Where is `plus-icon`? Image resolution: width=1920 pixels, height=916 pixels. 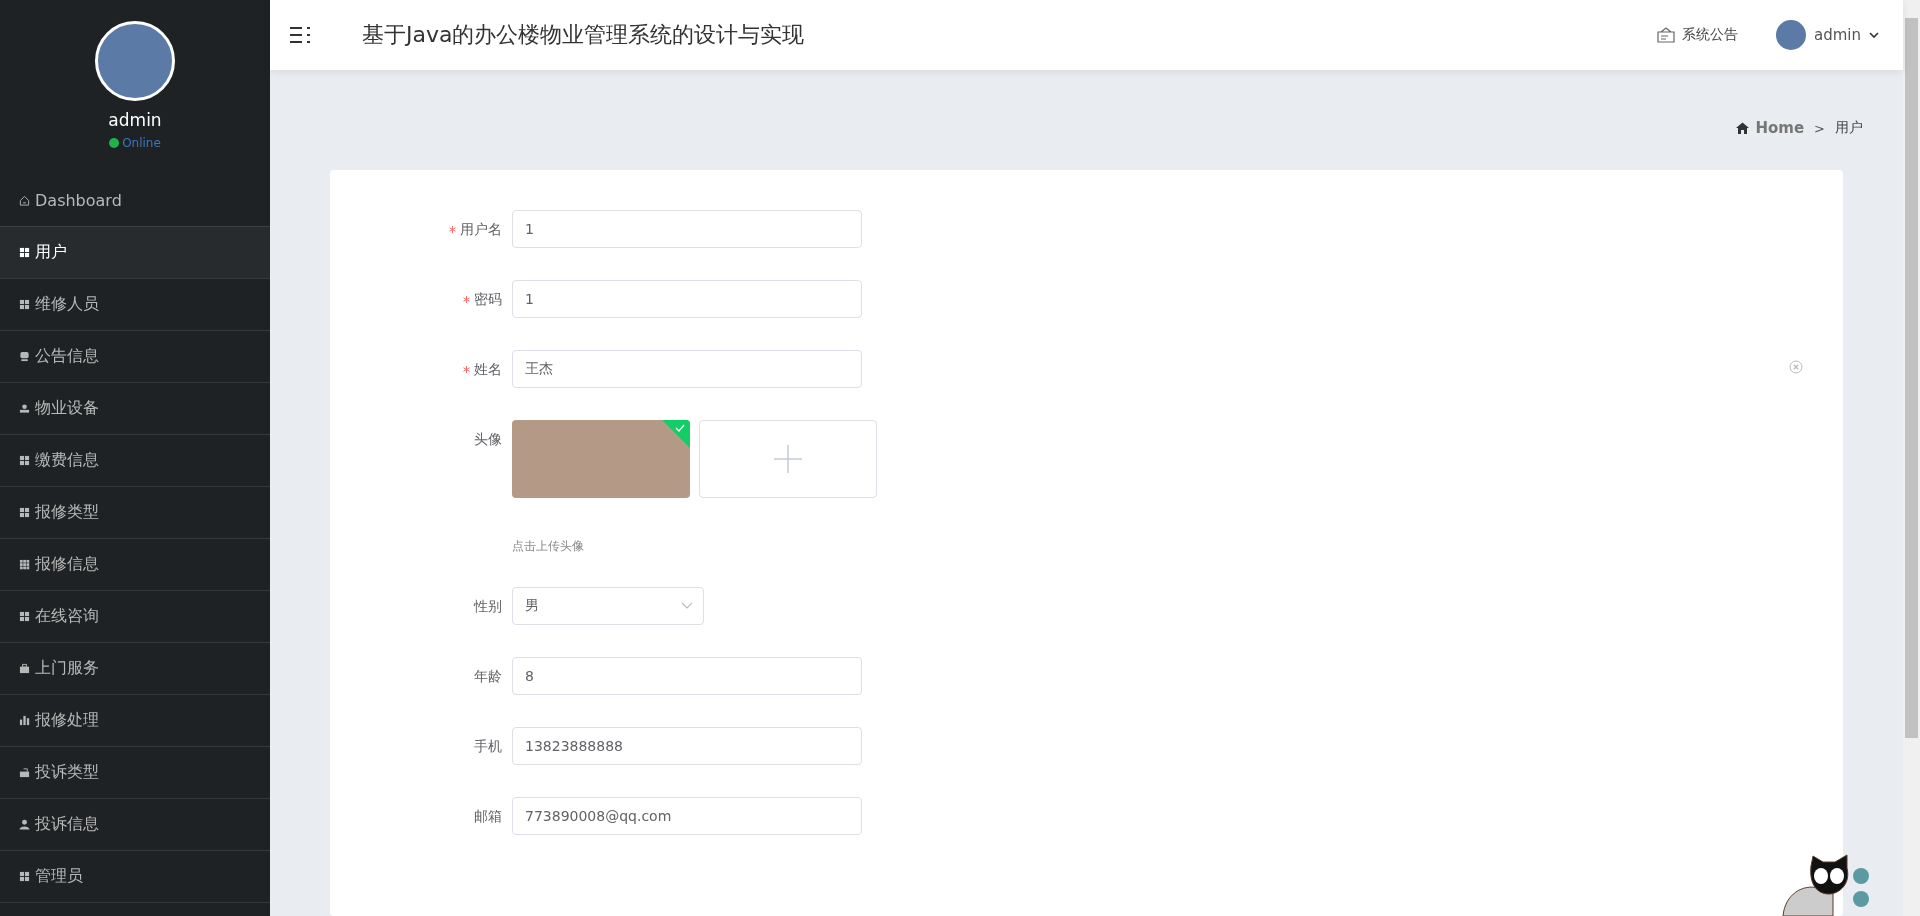 plus-icon is located at coordinates (788, 459).